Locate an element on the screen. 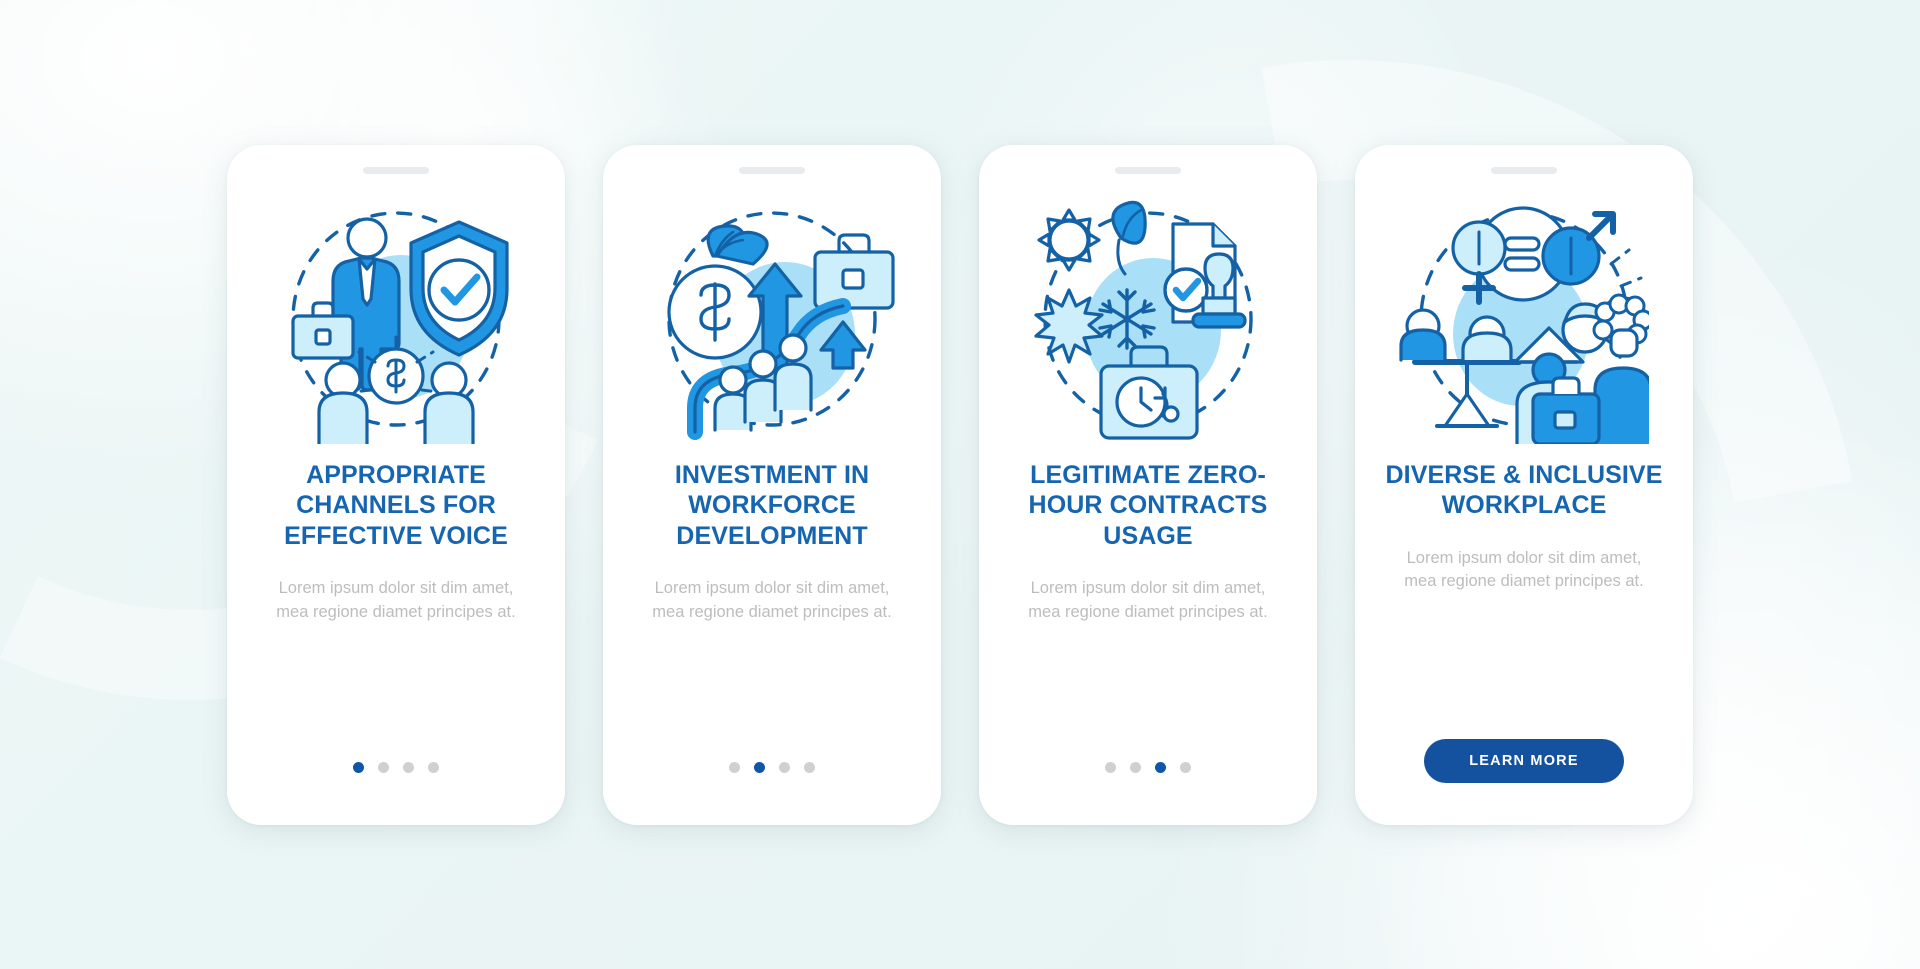  learn-more-button: LEARN MORE is located at coordinates (1524, 760).